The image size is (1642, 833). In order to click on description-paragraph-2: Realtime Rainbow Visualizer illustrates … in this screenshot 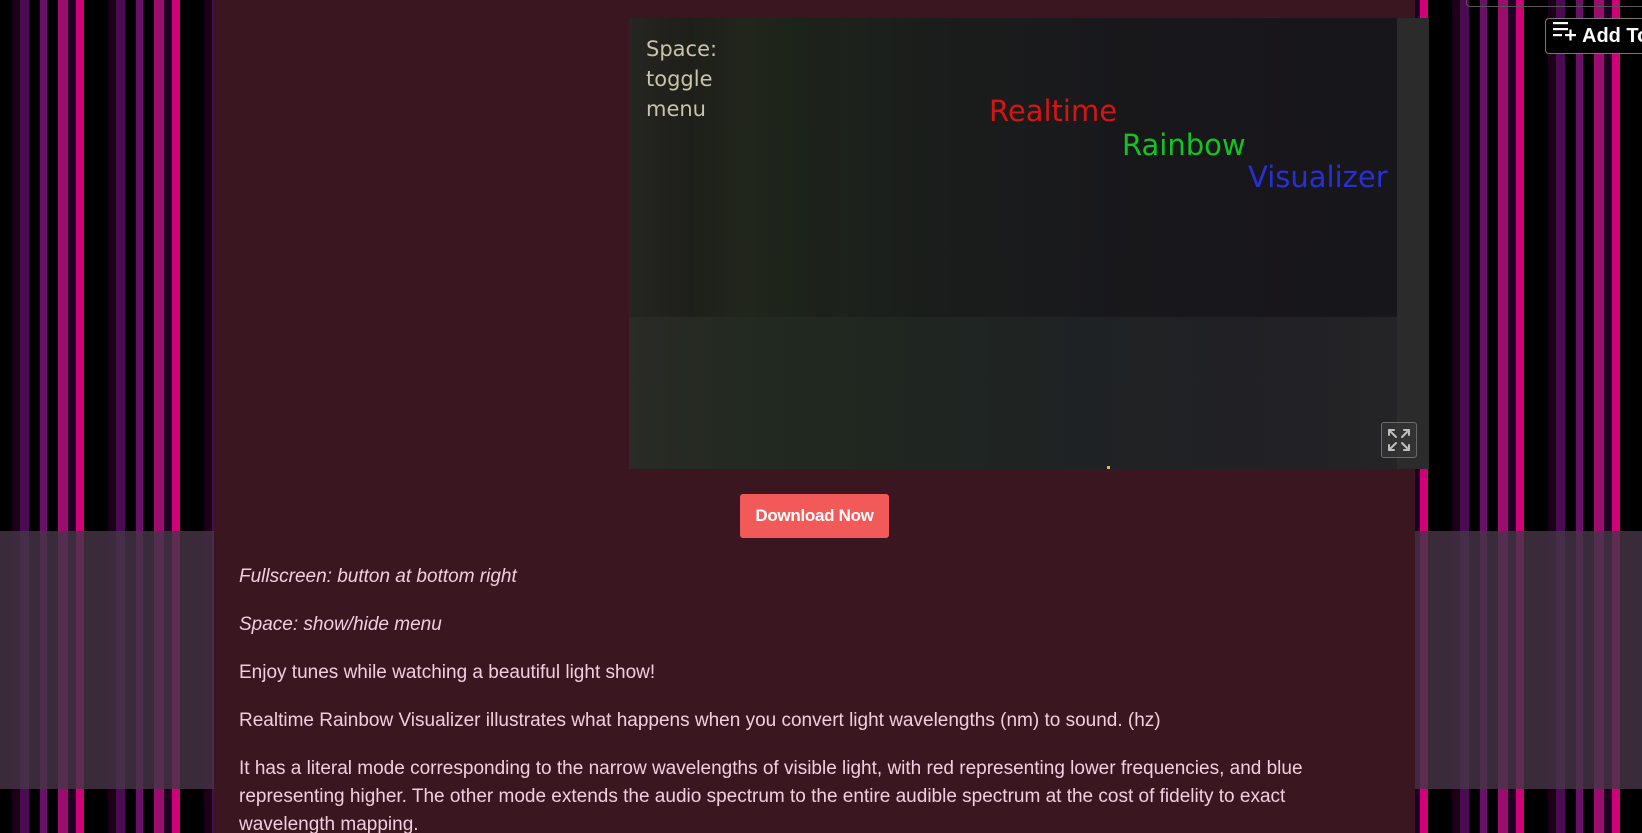, I will do `click(700, 720)`.